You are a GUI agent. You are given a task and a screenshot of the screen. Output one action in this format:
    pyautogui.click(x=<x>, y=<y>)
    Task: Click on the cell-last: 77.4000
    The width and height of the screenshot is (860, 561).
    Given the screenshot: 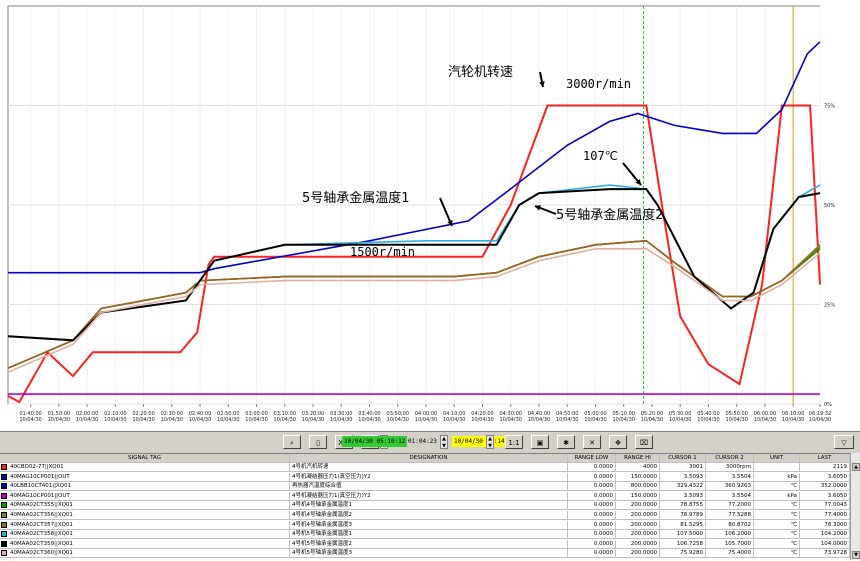 What is the action you would take?
    pyautogui.click(x=825, y=515)
    